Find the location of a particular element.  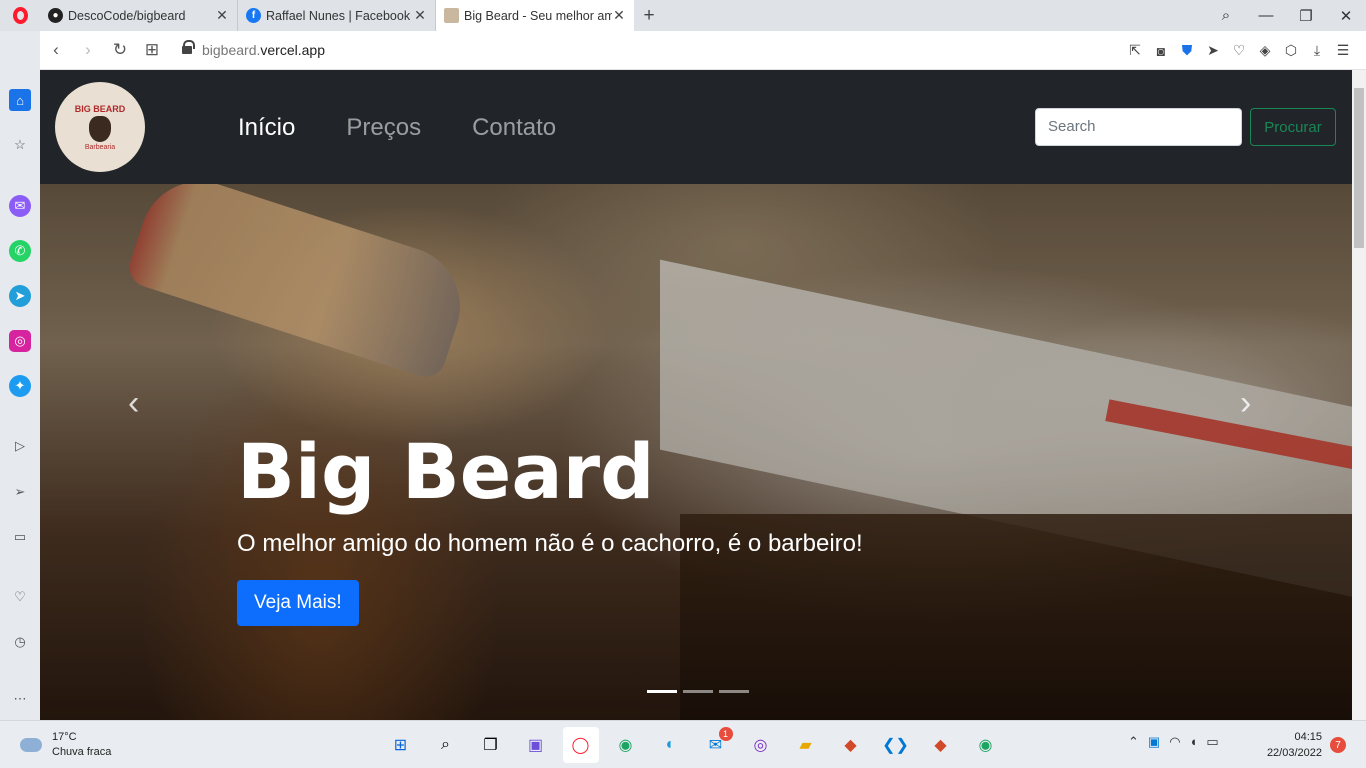

wifi-icon: ◠ is located at coordinates (1174, 742).